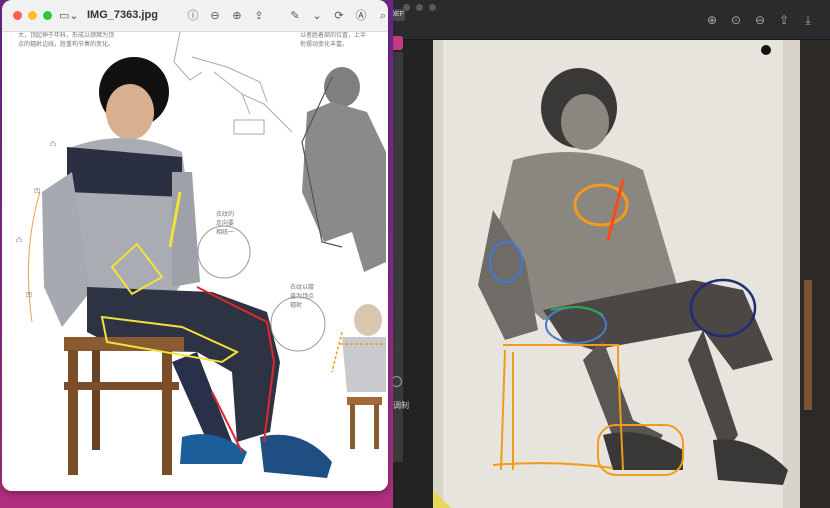 Image resolution: width=830 pixels, height=508 pixels. I want to click on left-window-titlebar: ▭⌄ IMG_7363.jpg ⓘ ⊖ ⊕ ⇪ ✎ ⌄ ⟳ Ⓐ ⌕, so click(195, 16).